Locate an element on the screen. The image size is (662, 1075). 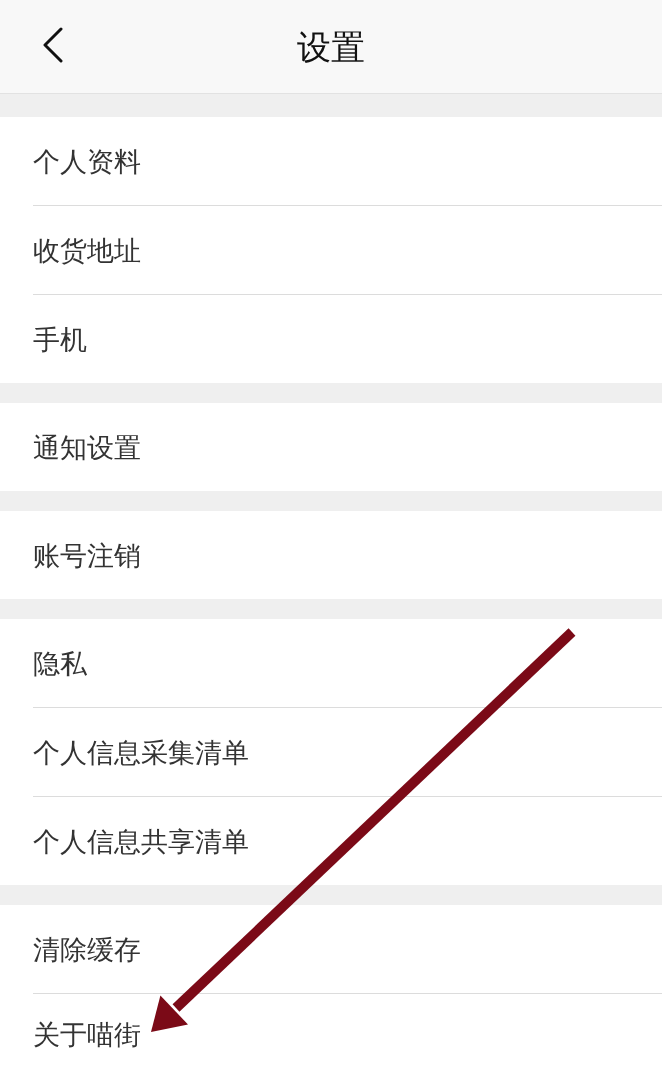
page-title: 设置 is located at coordinates (331, 46).